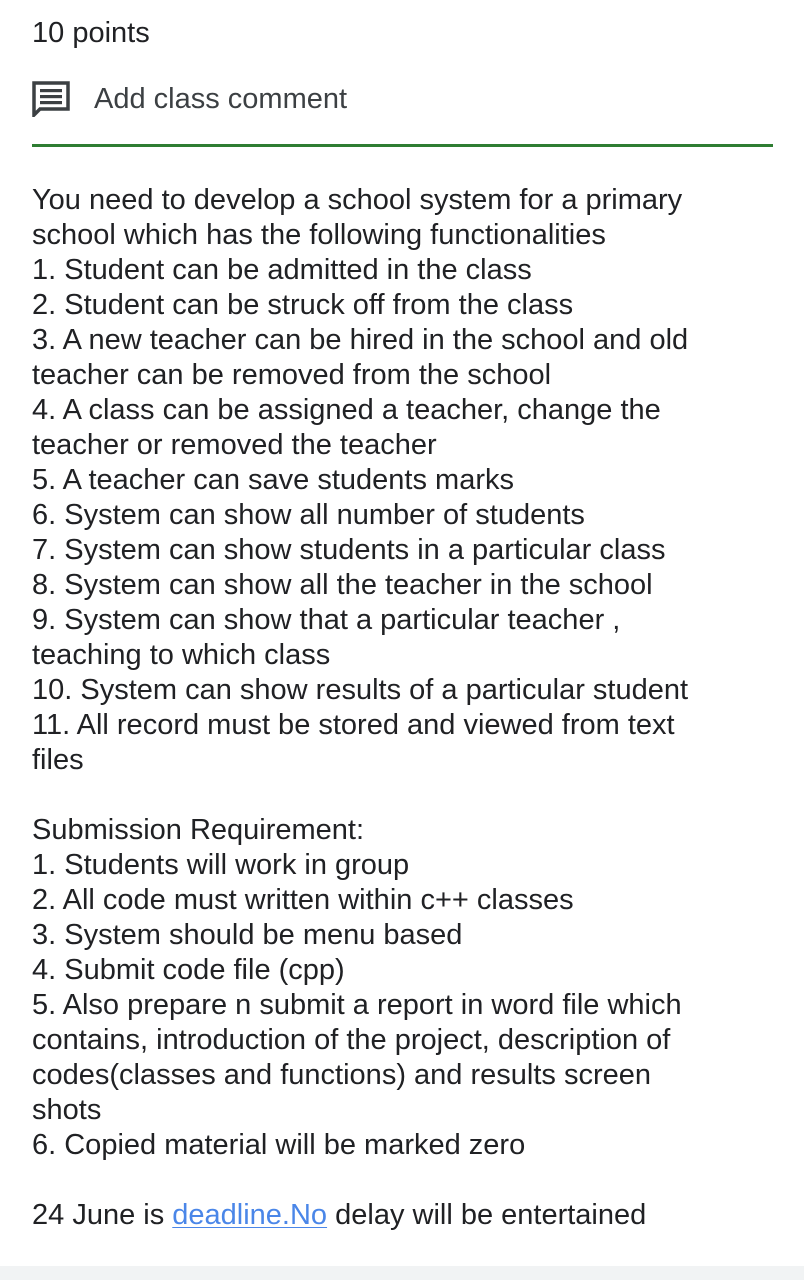  What do you see at coordinates (198, 830) in the screenshot?
I see `description-line: Submission Requirement:` at bounding box center [198, 830].